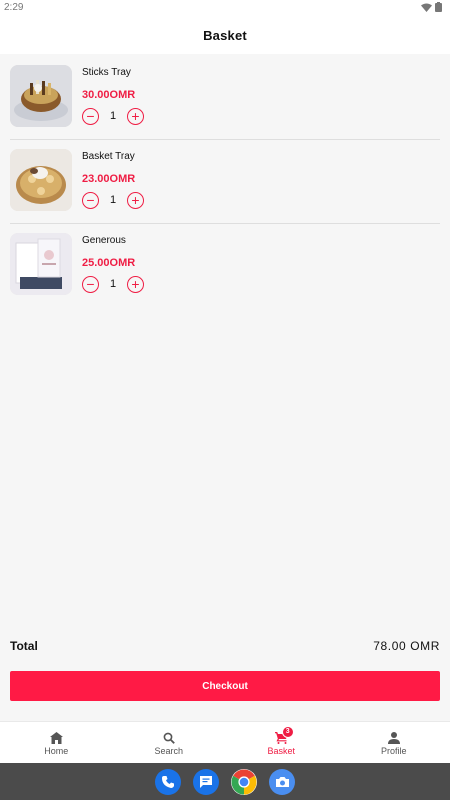 Image resolution: width=450 pixels, height=800 pixels. I want to click on nav-item-basket: 3 Basket, so click(281, 743).